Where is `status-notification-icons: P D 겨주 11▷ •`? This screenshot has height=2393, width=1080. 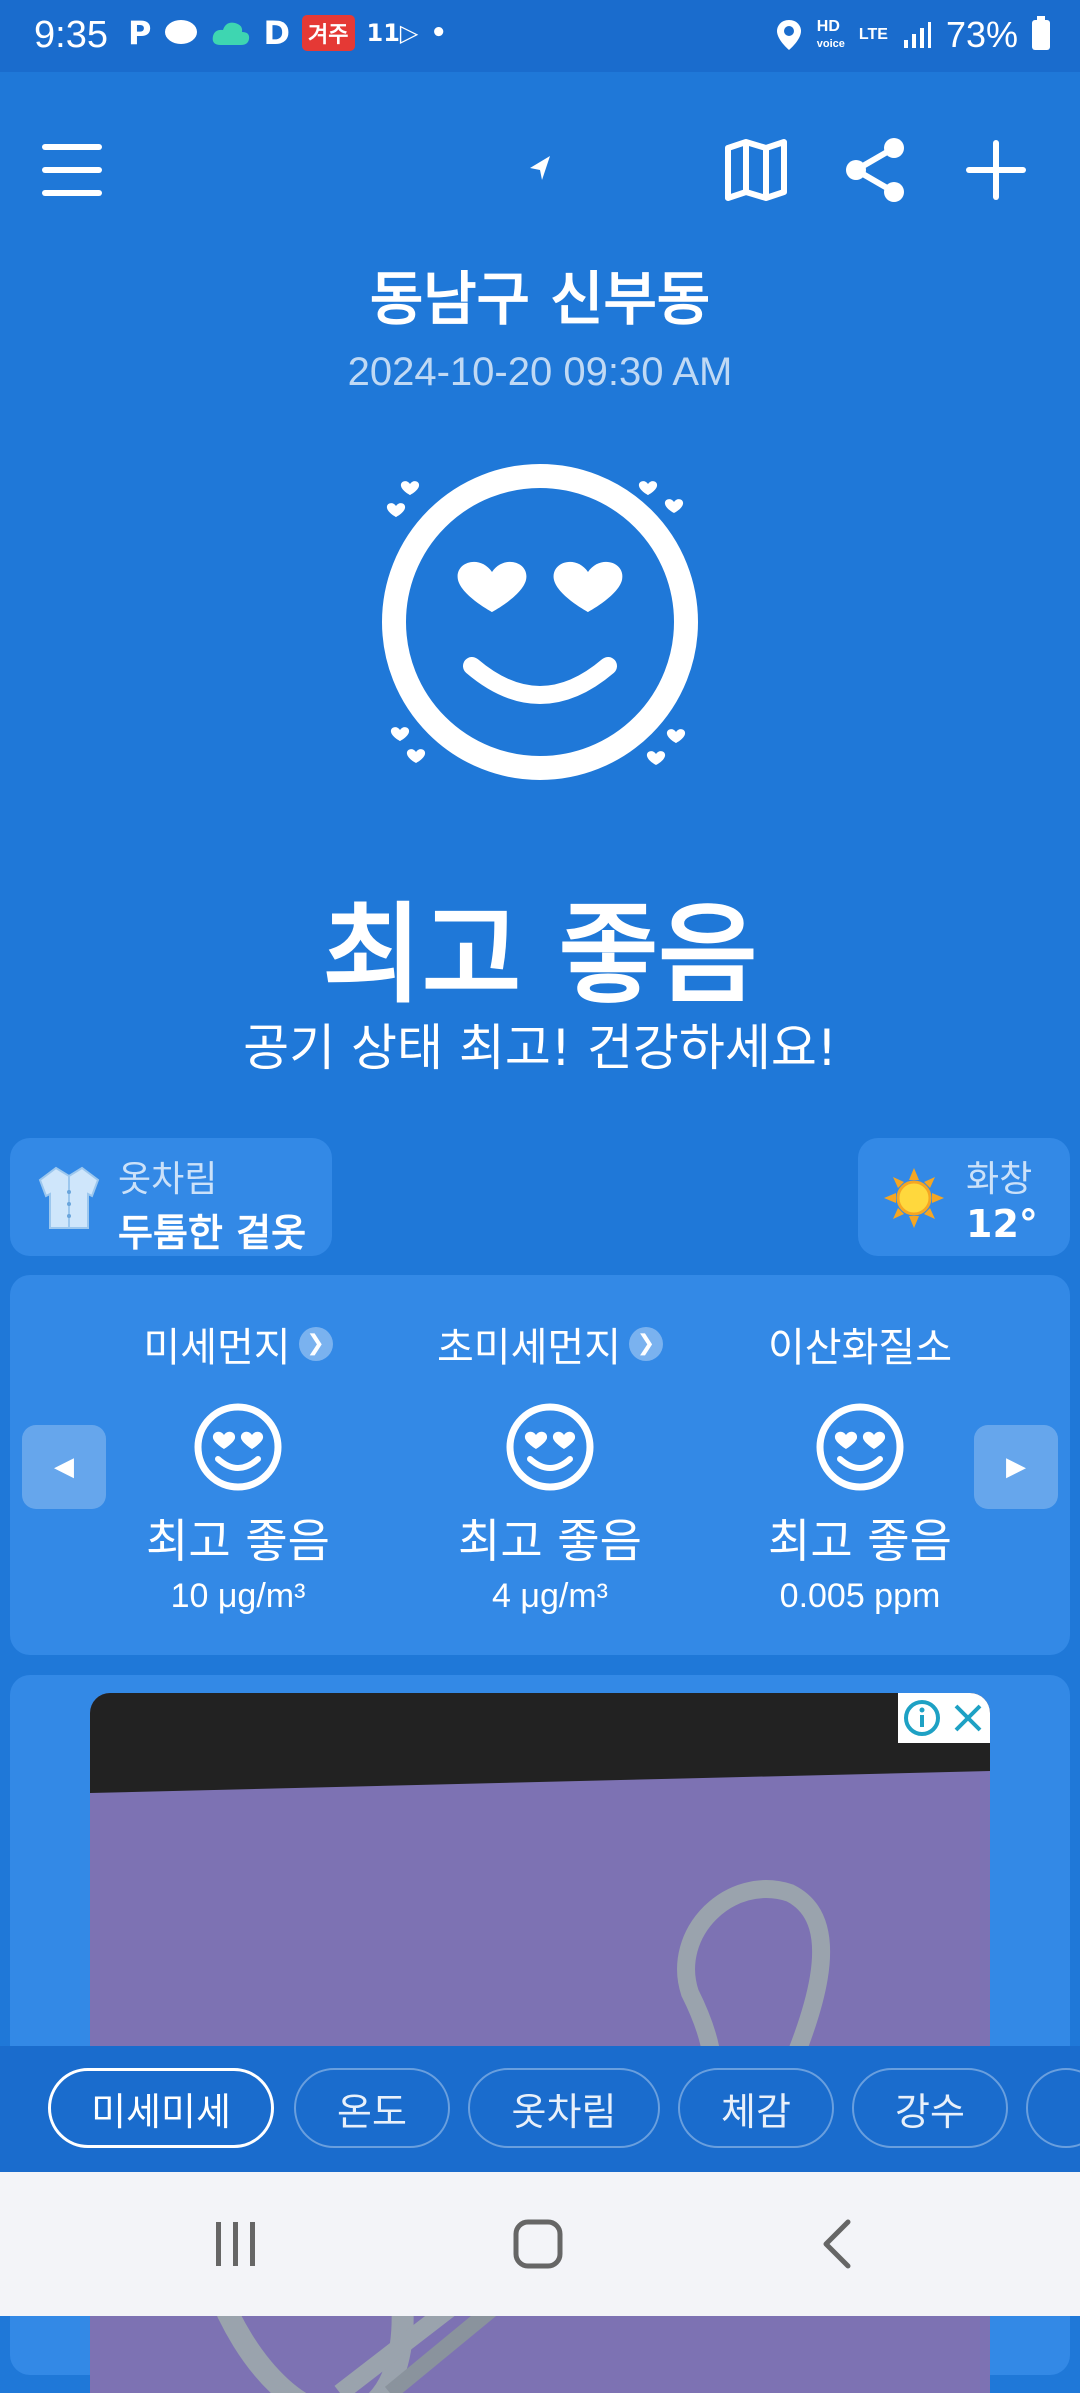
status-notification-icons: P D 겨주 11▷ • is located at coordinates (287, 33).